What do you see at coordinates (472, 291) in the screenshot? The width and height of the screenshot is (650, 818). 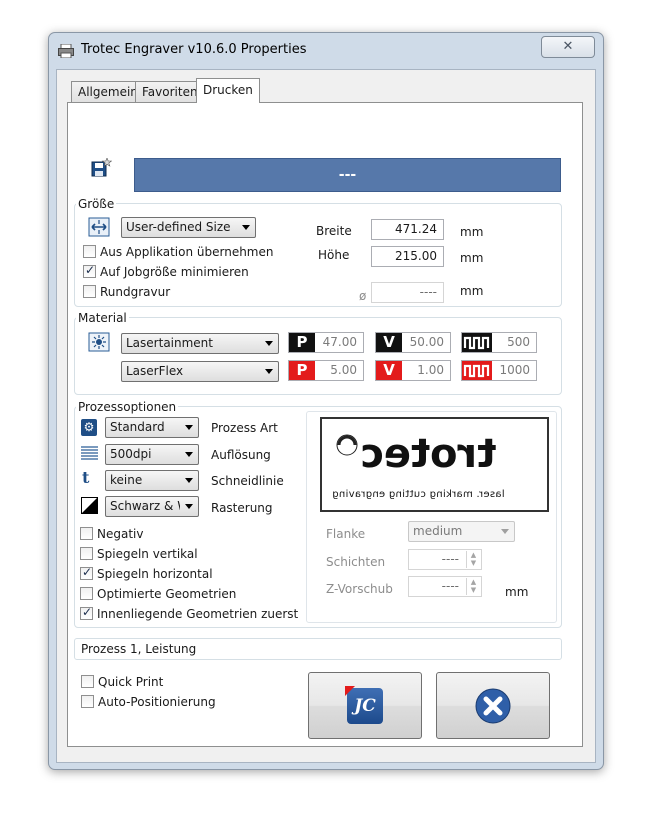 I see `diameter-unit: mm` at bounding box center [472, 291].